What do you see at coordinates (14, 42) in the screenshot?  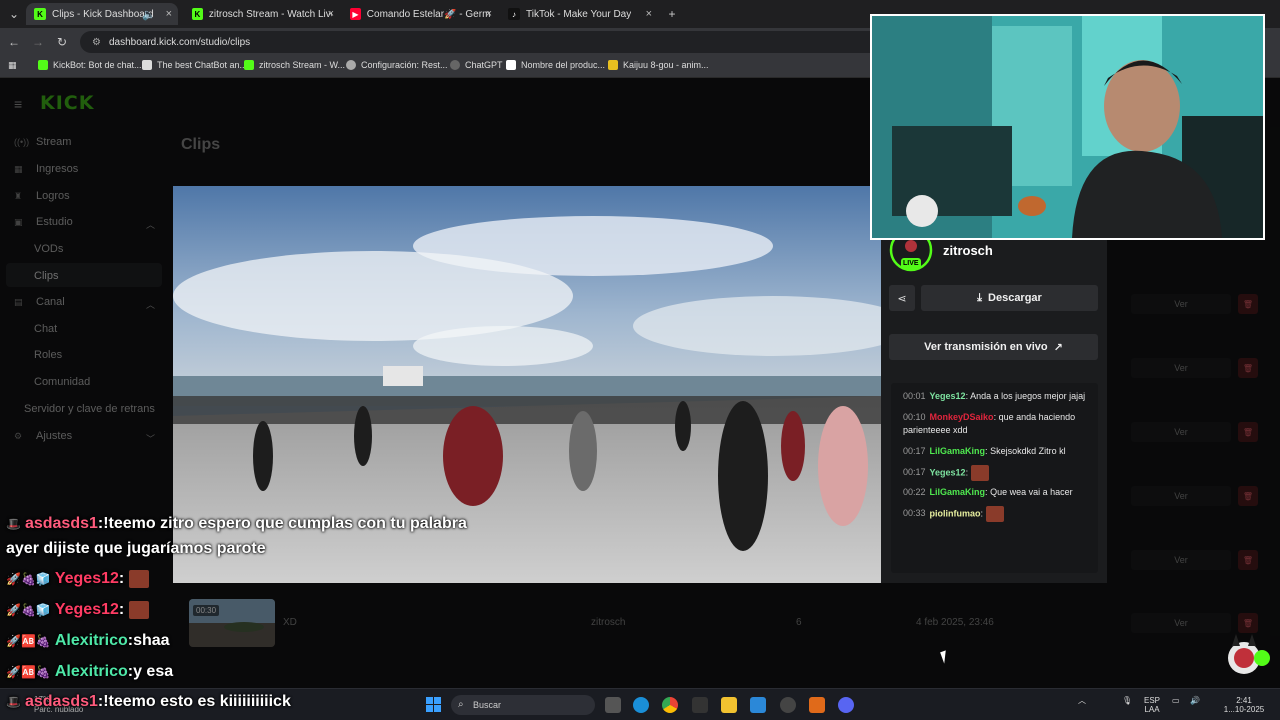 I see `back-icon: ←` at bounding box center [14, 42].